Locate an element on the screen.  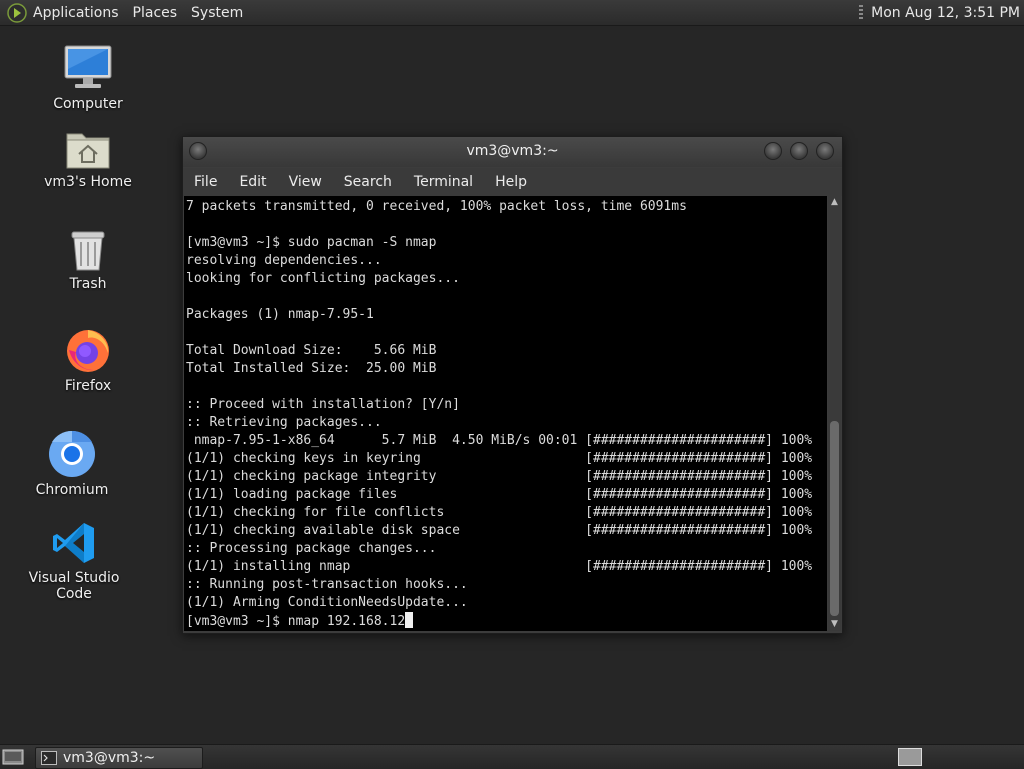
desktop-icon-firefox: Firefox is located at coordinates (88, 360).